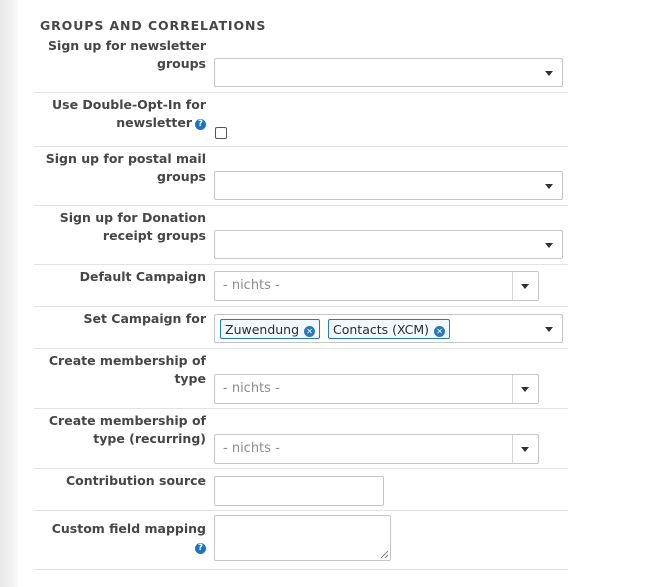 This screenshot has height=587, width=655. I want to click on label-line: receipt groups, so click(154, 235).